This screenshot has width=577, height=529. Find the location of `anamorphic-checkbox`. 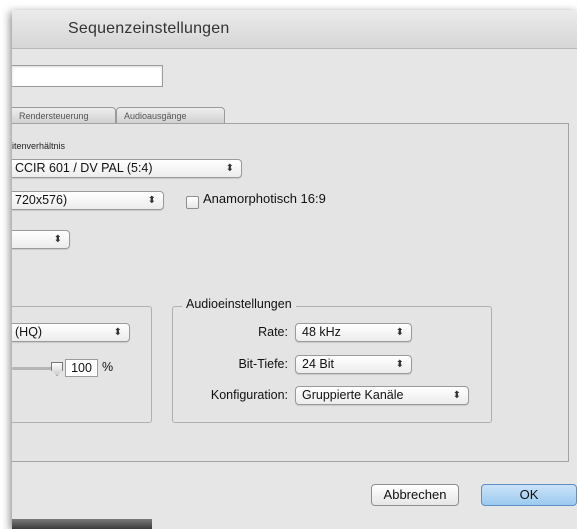

anamorphic-checkbox is located at coordinates (192, 202).